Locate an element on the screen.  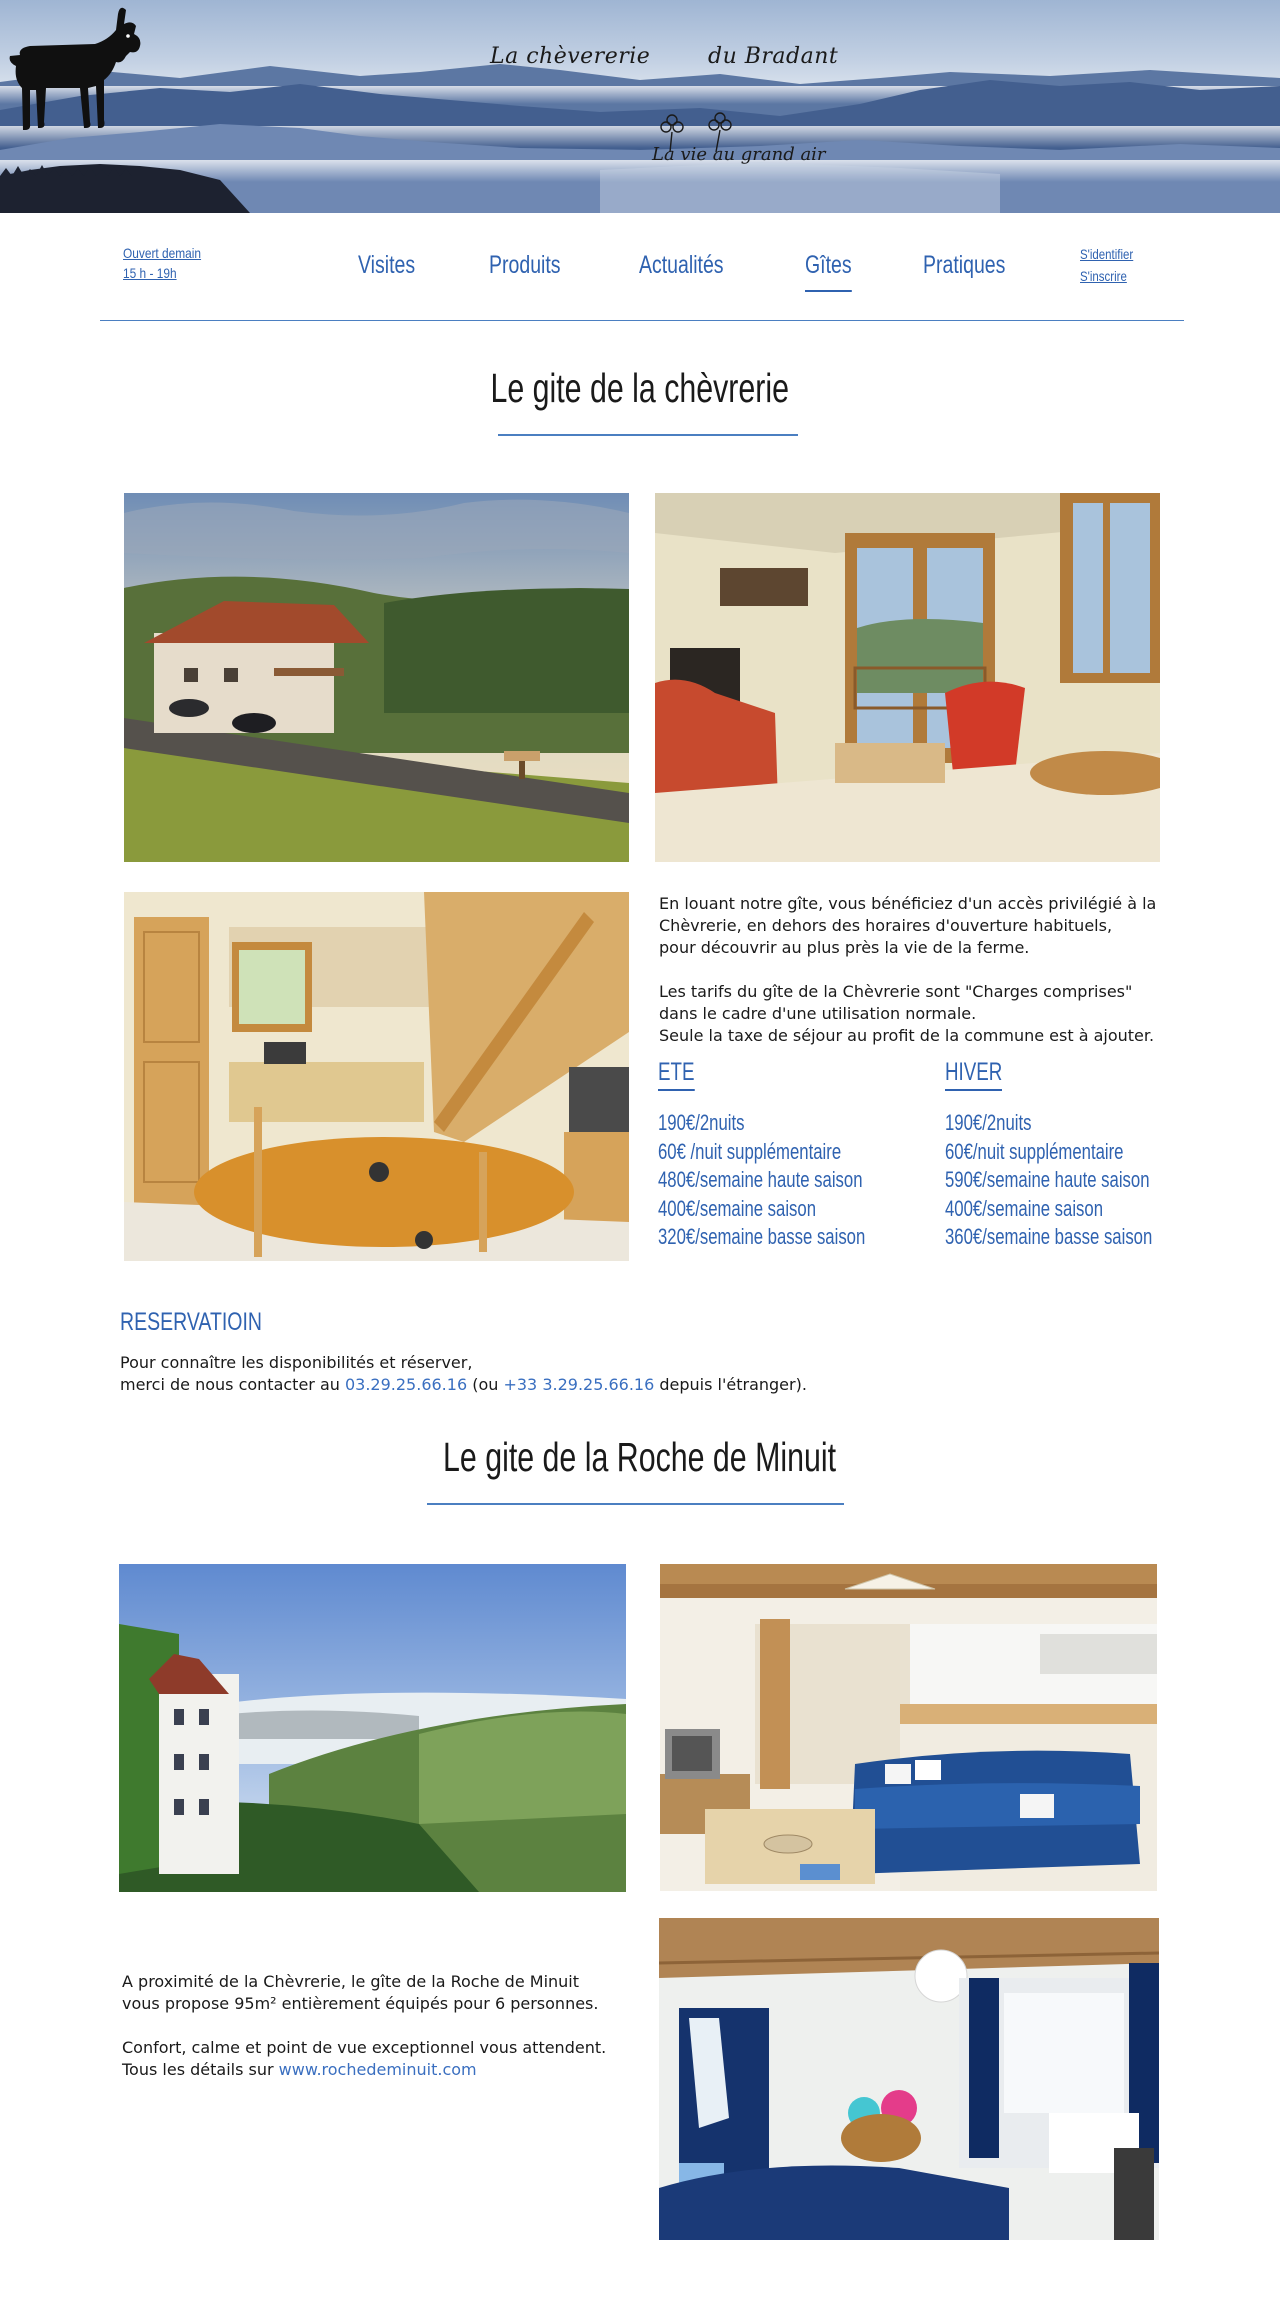
section-title: Le gite de la Roche de Minuit is located at coordinates (640, 1457).